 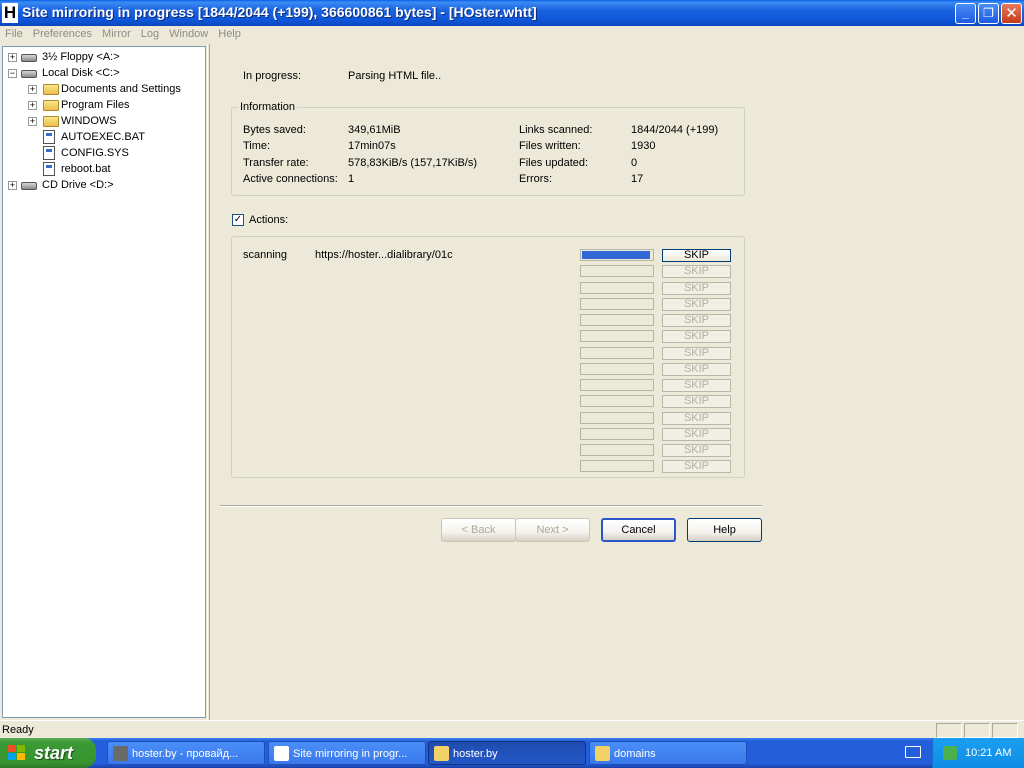 What do you see at coordinates (988, 13) in the screenshot?
I see `restore-button: ❐` at bounding box center [988, 13].